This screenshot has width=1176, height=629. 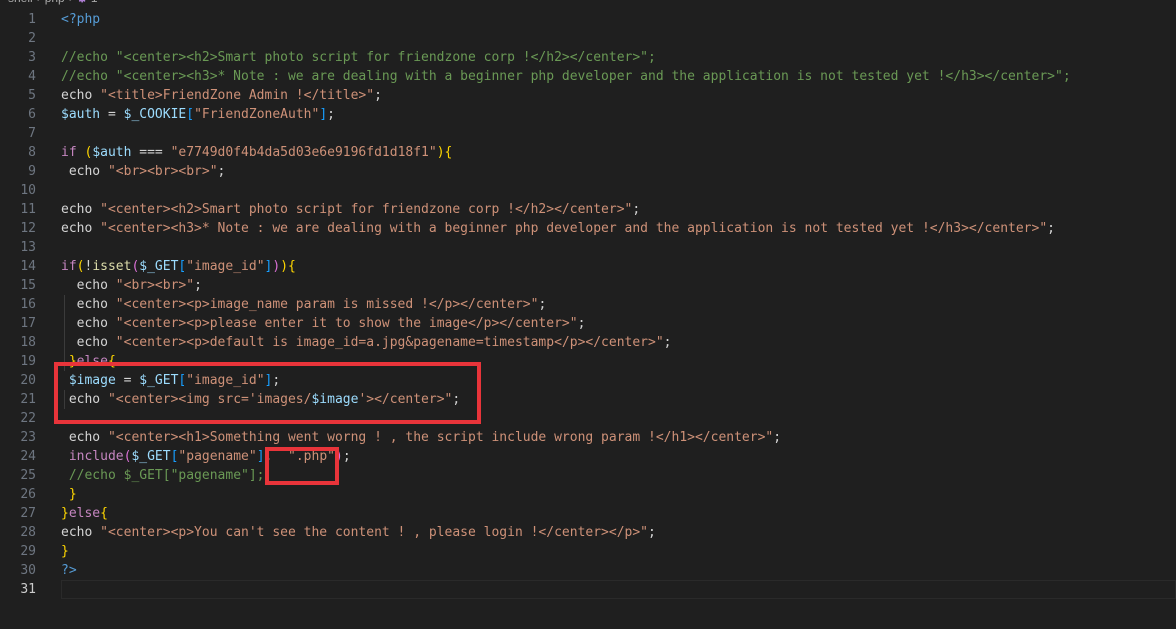 I want to click on code-text: if(!isset($_GET["image_id"])){, so click(x=178, y=266).